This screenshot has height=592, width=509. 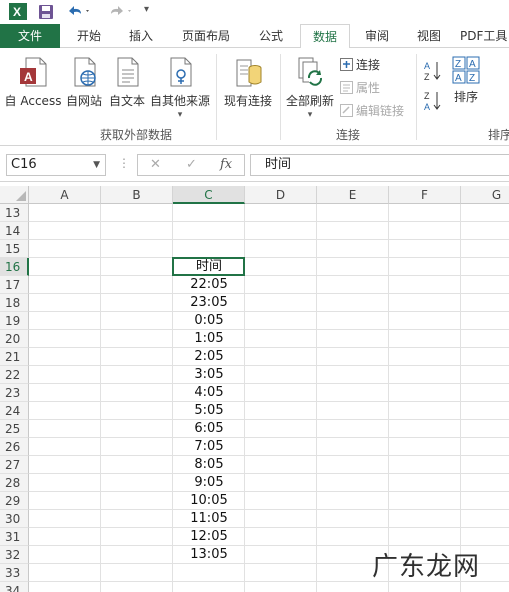 What do you see at coordinates (14, 375) in the screenshot?
I see `row-header-22: 22` at bounding box center [14, 375].